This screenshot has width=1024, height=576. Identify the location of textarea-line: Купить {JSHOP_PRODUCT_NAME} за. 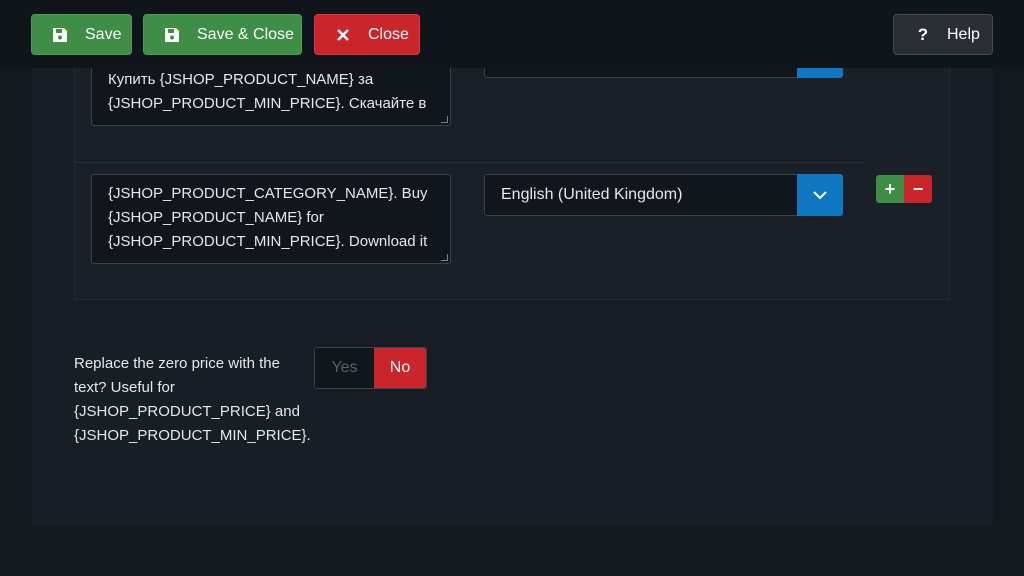
(241, 79).